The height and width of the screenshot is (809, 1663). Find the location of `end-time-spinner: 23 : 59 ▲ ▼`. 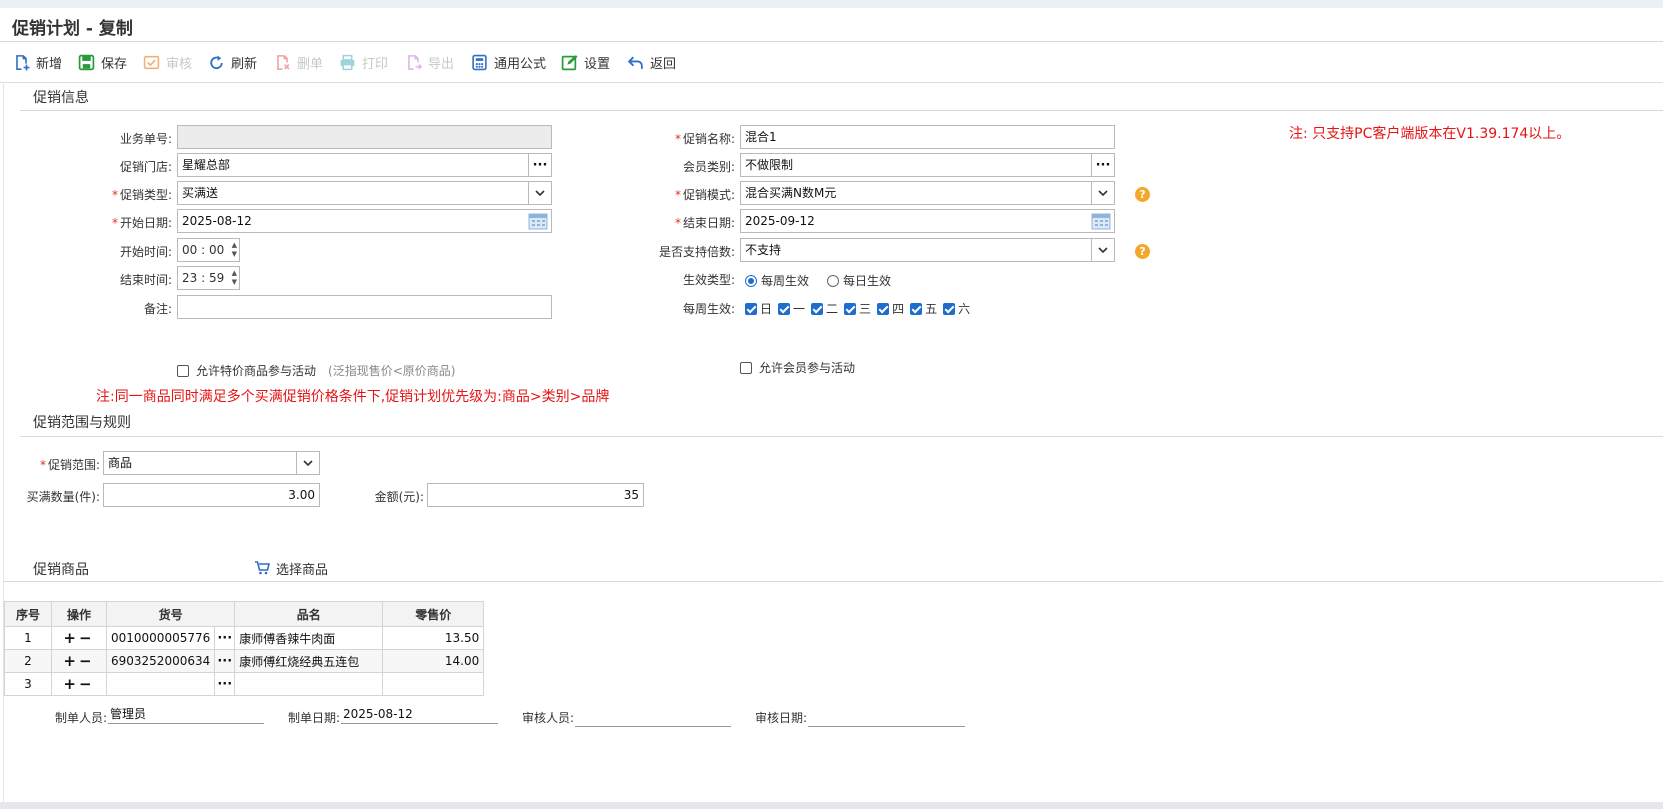

end-time-spinner: 23 : 59 ▲ ▼ is located at coordinates (208, 278).